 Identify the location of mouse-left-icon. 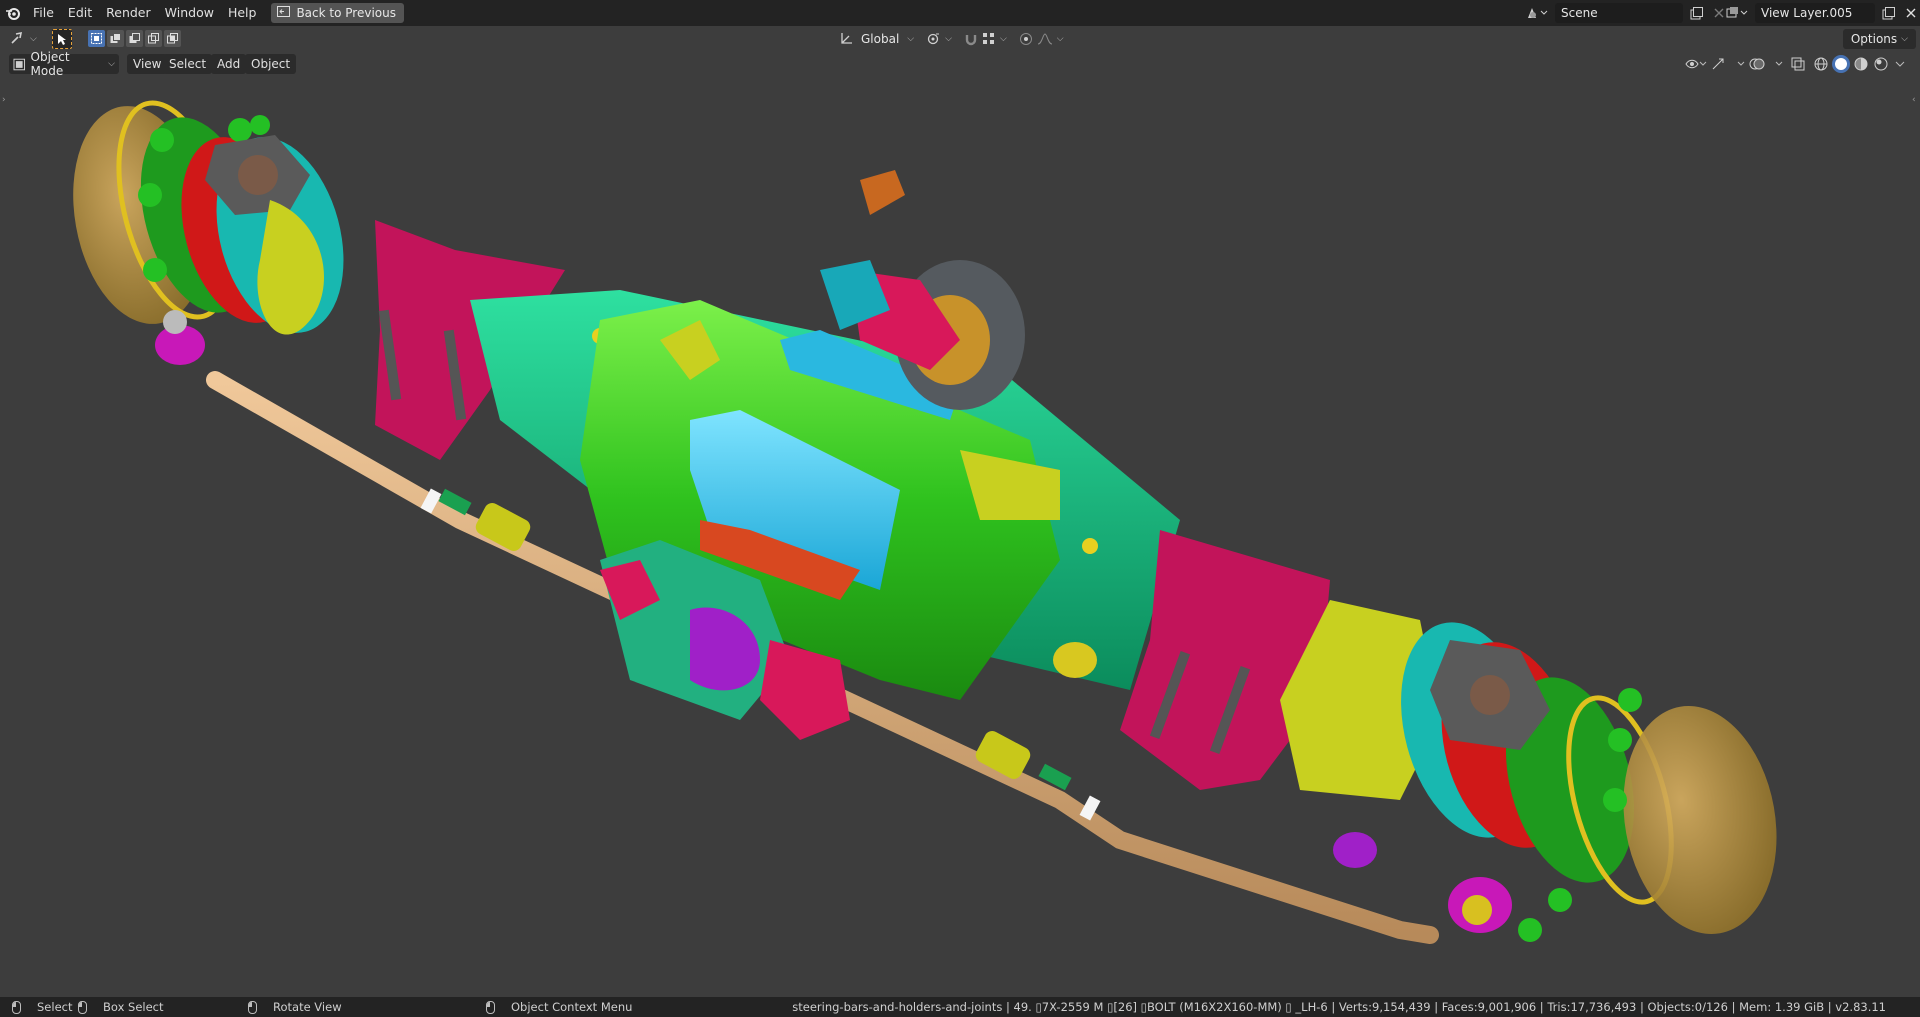
(16, 1007).